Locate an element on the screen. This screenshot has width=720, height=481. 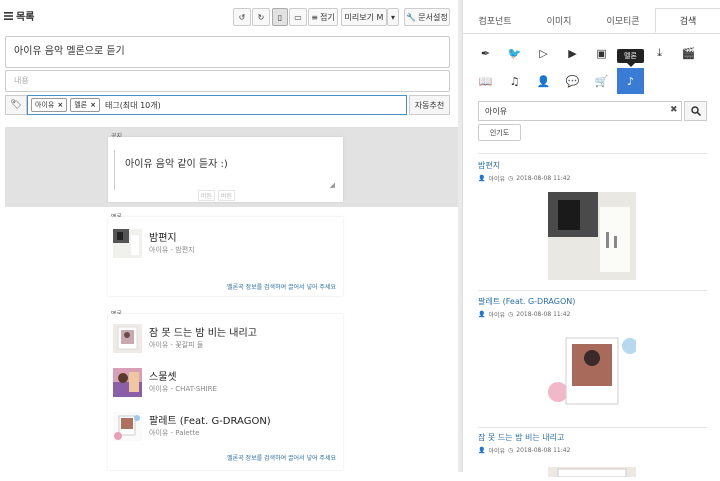
fold-button: ≡ 접기 is located at coordinates (323, 17).